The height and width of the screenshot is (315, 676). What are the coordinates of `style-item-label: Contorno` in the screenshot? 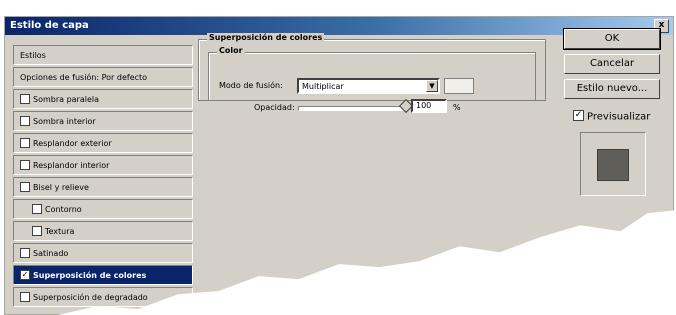 It's located at (63, 209).